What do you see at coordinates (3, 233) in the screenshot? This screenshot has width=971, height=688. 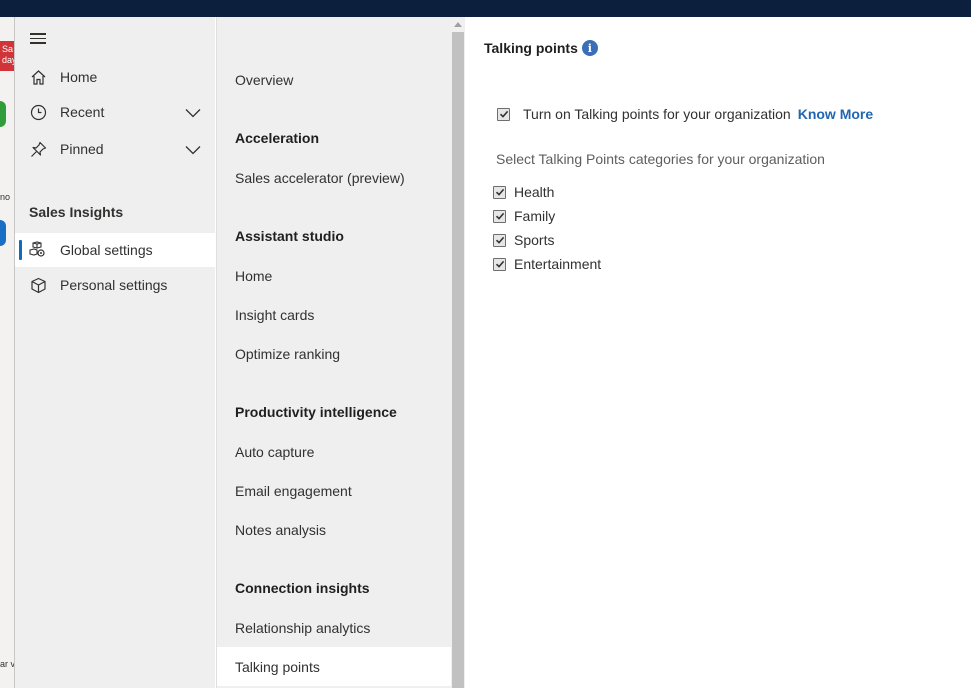 I see `background-avatar-blue` at bounding box center [3, 233].